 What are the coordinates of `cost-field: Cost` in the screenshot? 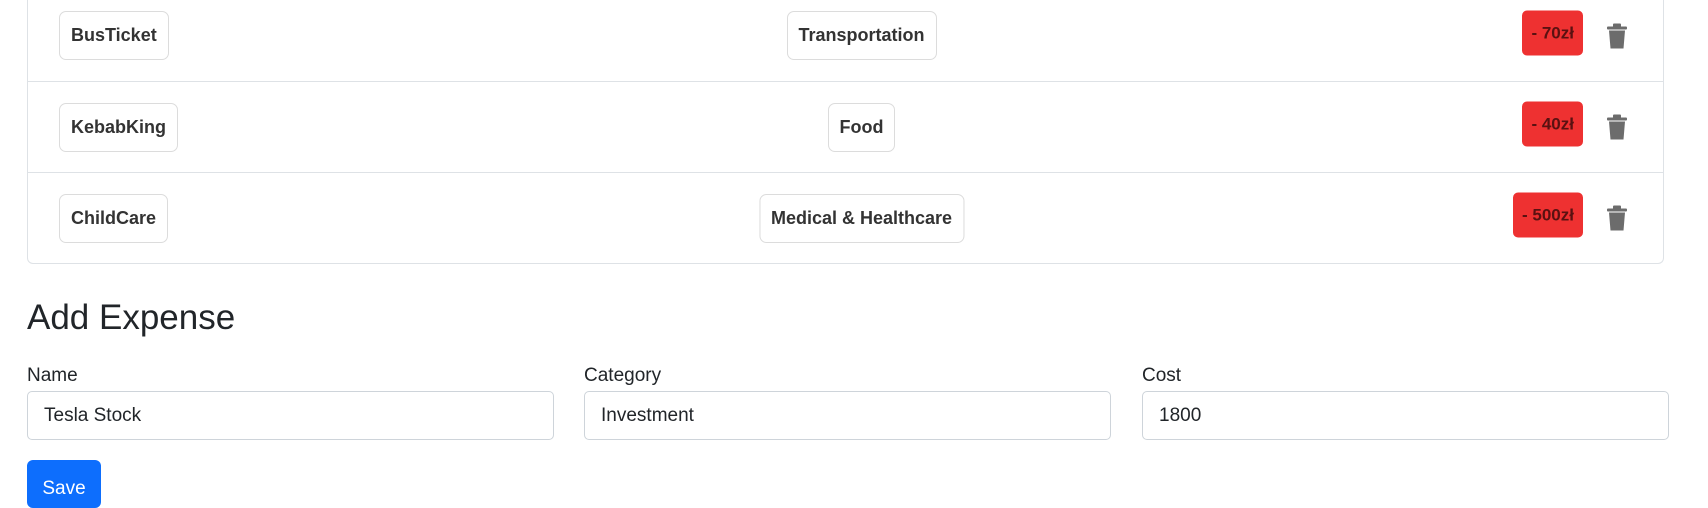 It's located at (1405, 402).